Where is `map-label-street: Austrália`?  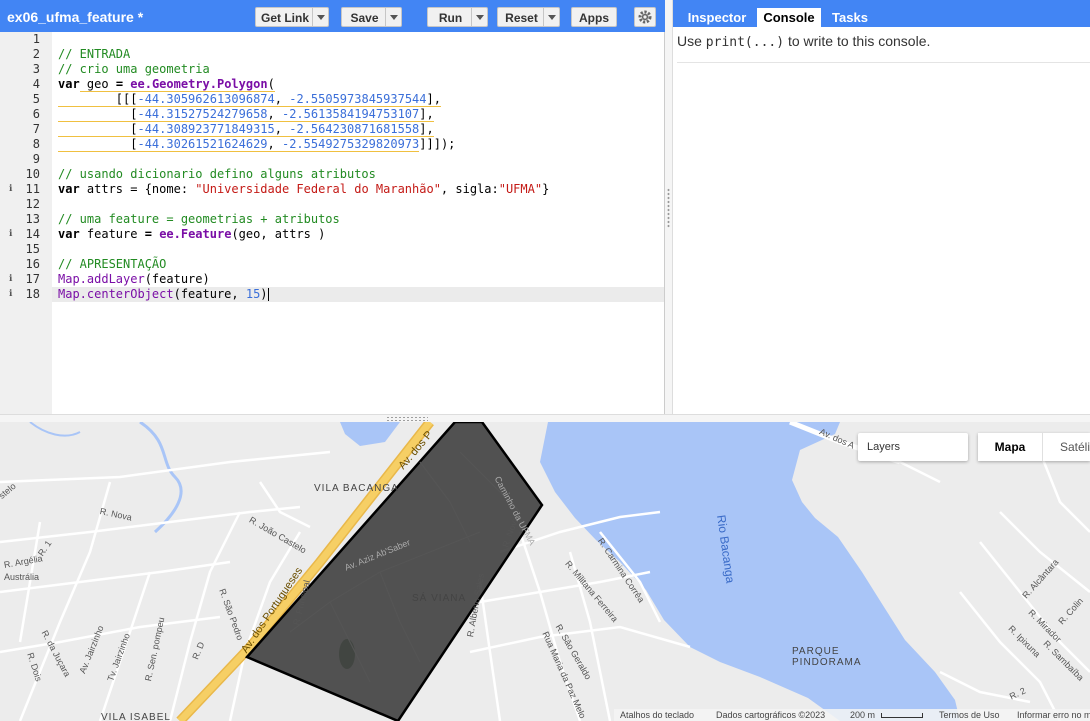
map-label-street: Austrália is located at coordinates (22, 577).